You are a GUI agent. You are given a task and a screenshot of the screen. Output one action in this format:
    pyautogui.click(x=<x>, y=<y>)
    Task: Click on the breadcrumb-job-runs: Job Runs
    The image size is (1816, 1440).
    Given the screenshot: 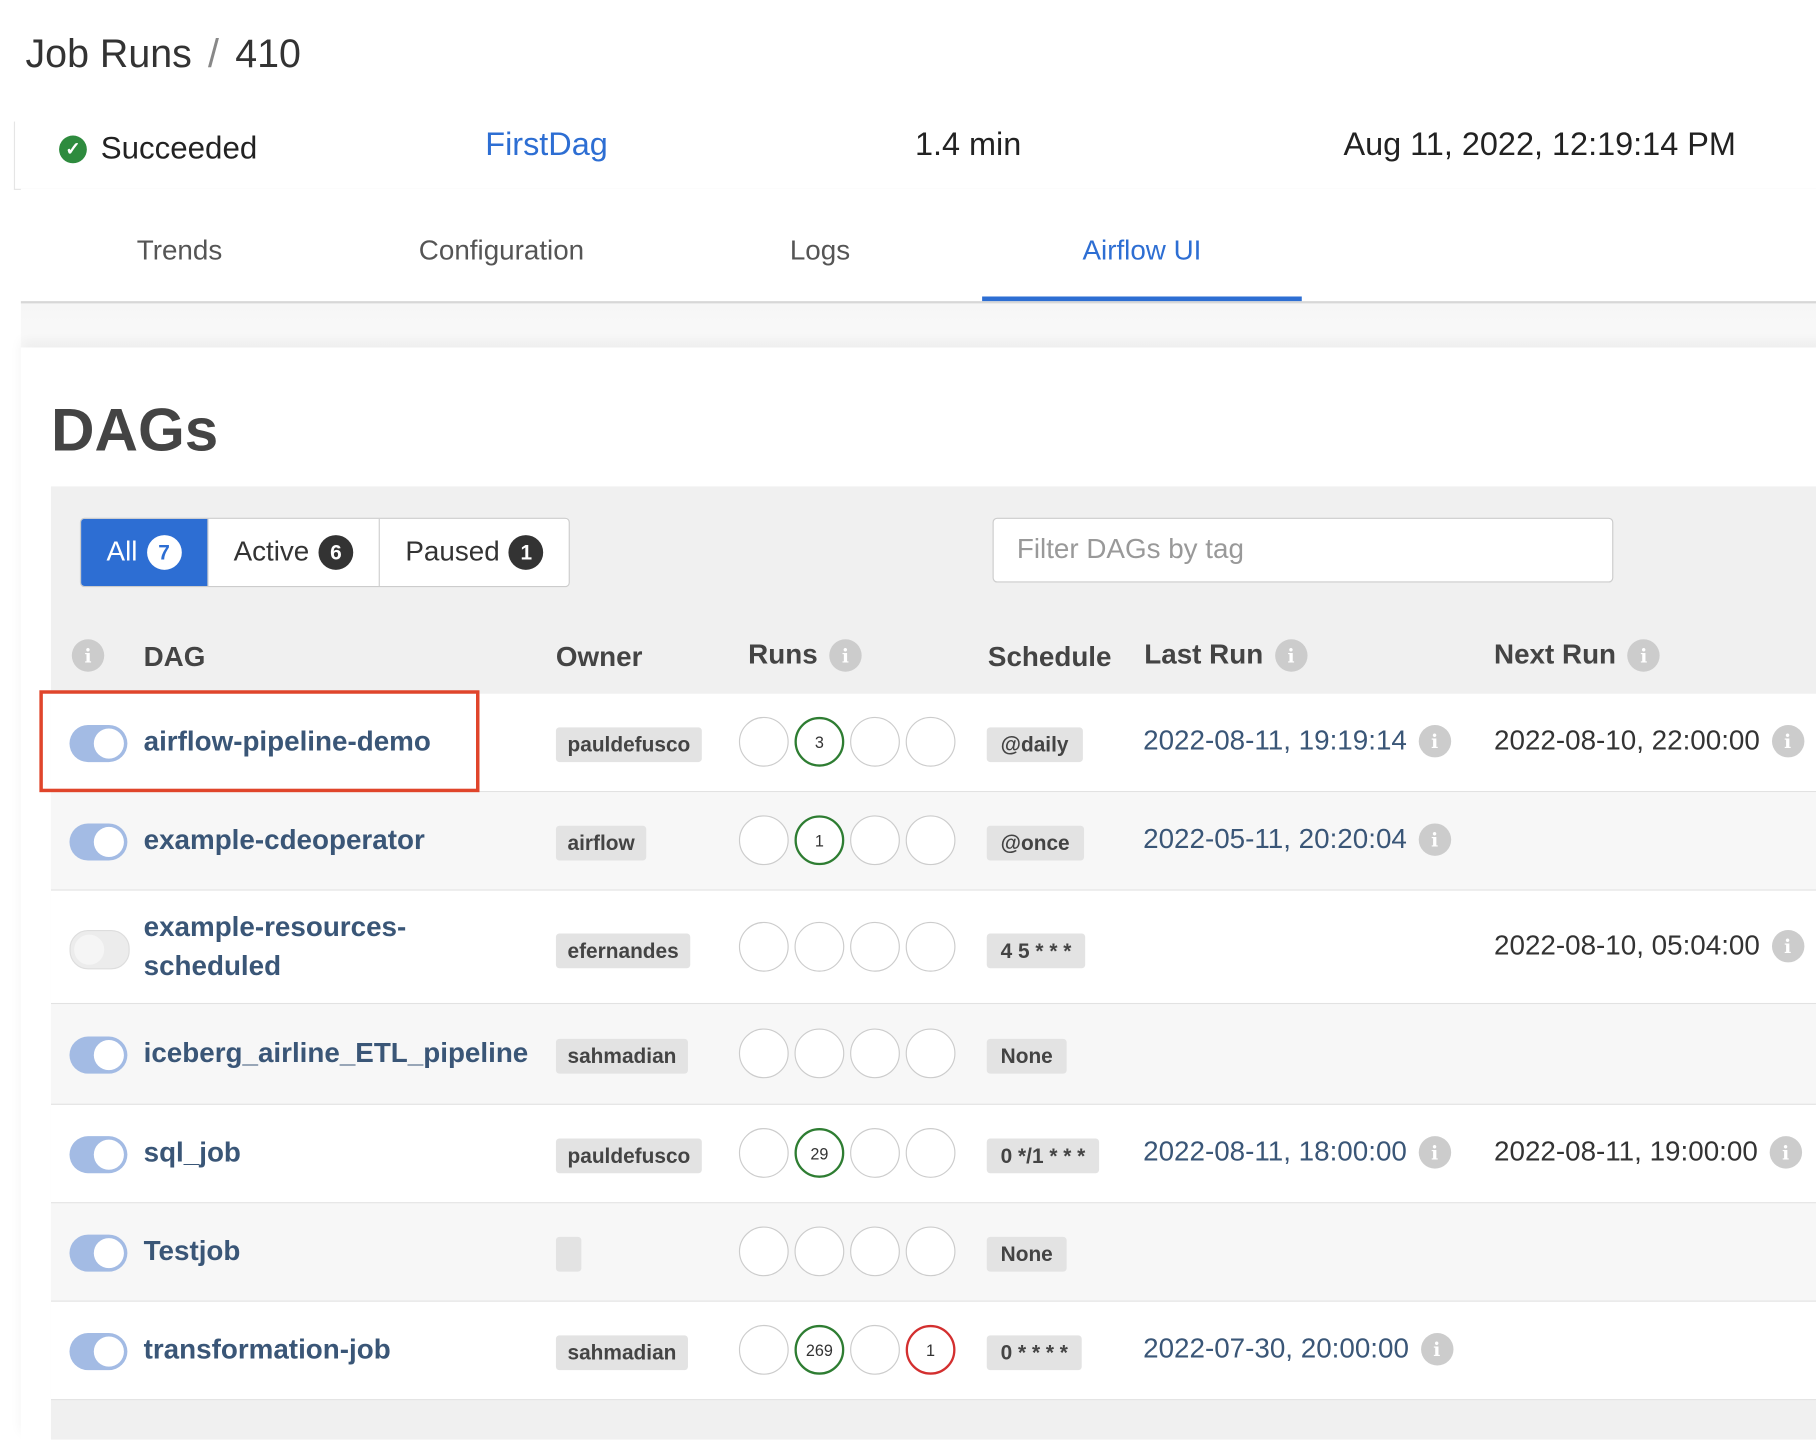 What is the action you would take?
    pyautogui.click(x=108, y=54)
    